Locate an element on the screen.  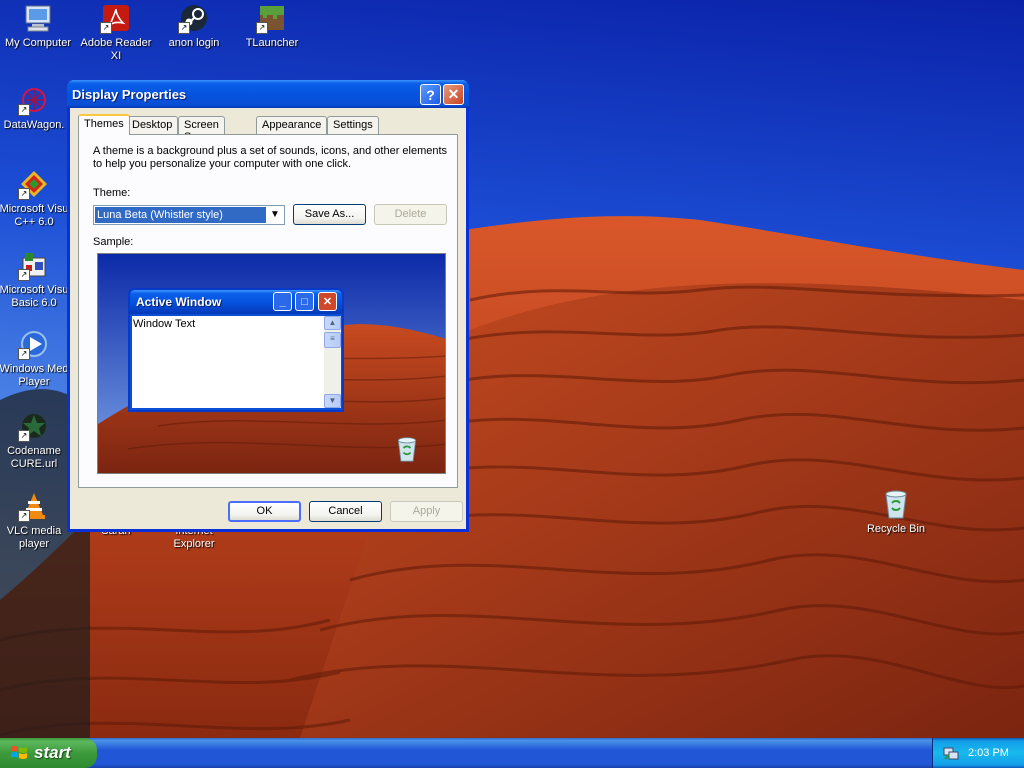
tab-desktop: Desktop is located at coordinates (152, 125).